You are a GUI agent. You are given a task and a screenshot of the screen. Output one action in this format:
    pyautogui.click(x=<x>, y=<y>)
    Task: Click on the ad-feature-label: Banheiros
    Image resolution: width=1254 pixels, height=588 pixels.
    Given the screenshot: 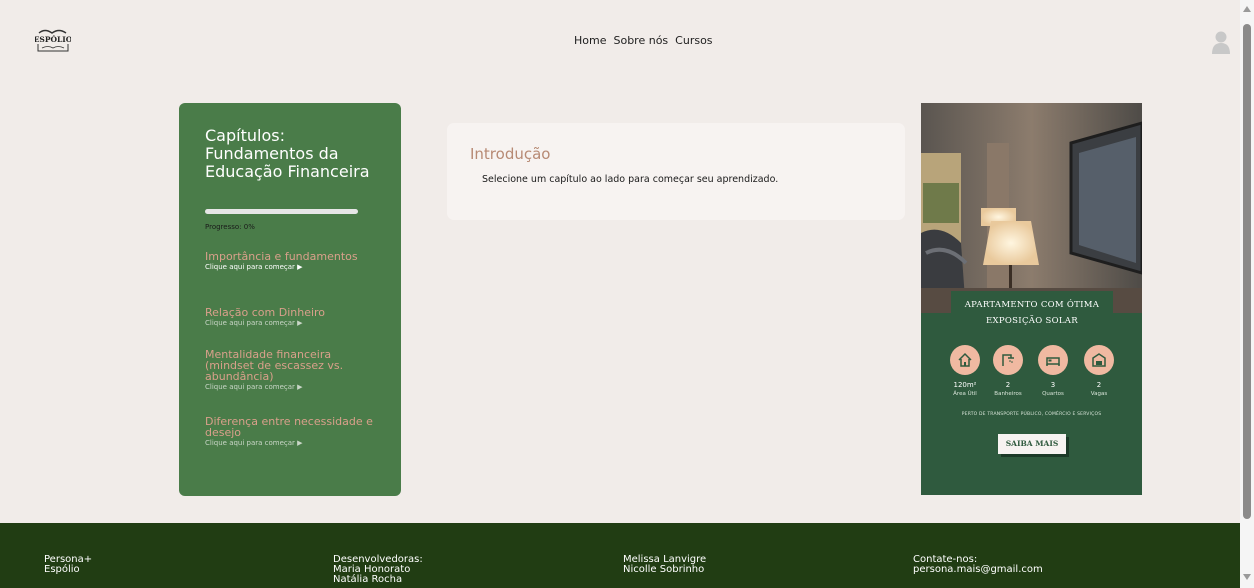 What is the action you would take?
    pyautogui.click(x=1008, y=394)
    